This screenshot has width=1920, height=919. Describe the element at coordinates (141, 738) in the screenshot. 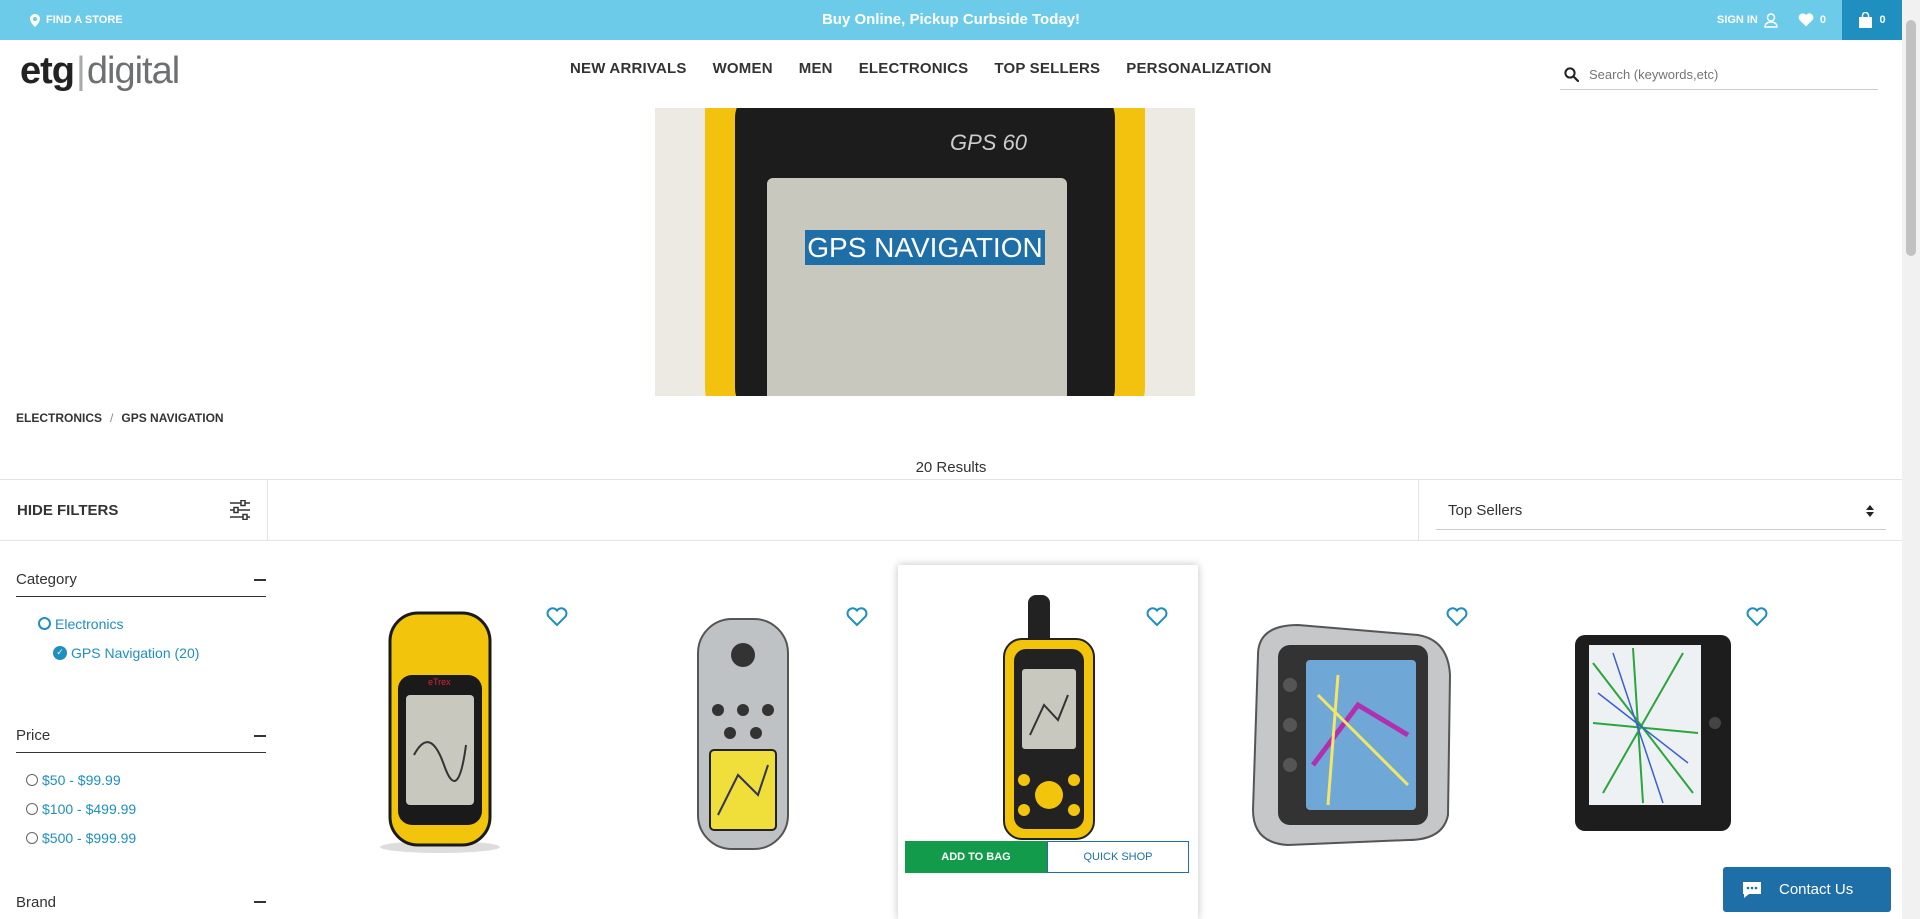

I see `price-facet-header: Price` at that location.